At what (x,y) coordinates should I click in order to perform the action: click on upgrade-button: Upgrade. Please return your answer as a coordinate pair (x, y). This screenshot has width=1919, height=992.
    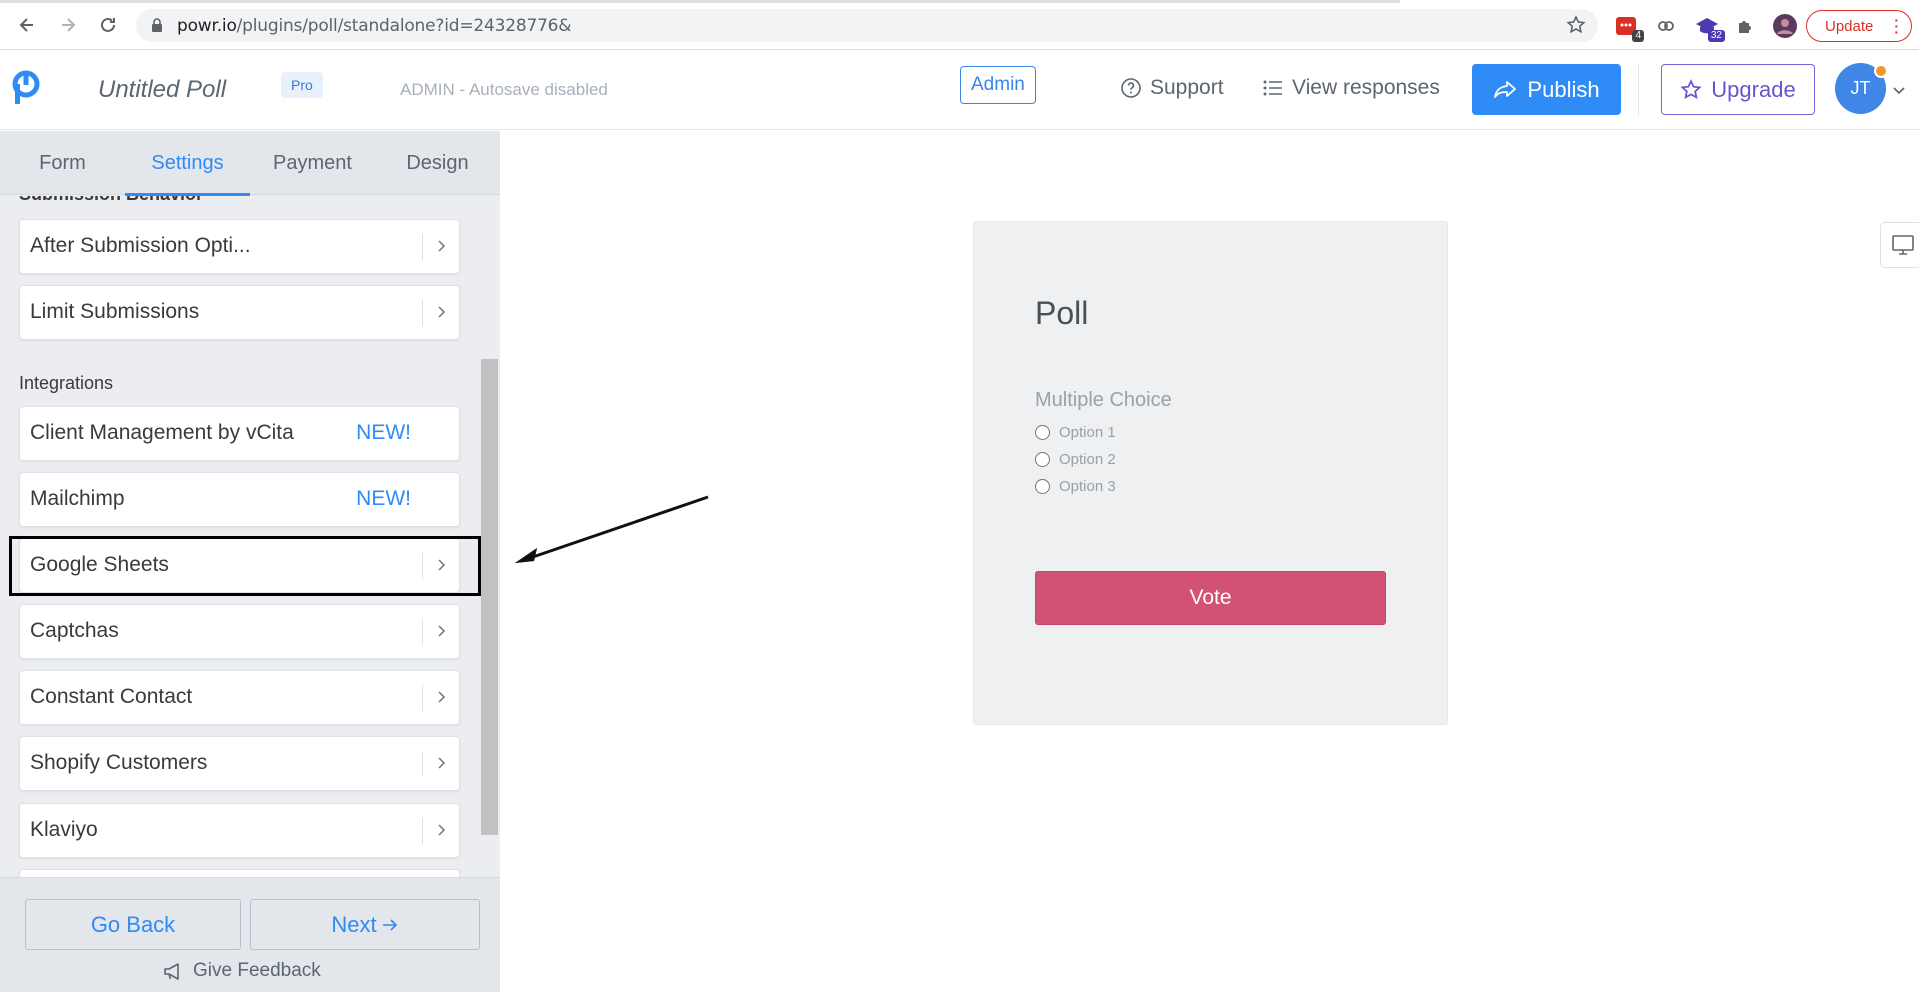
    Looking at the image, I should click on (1738, 89).